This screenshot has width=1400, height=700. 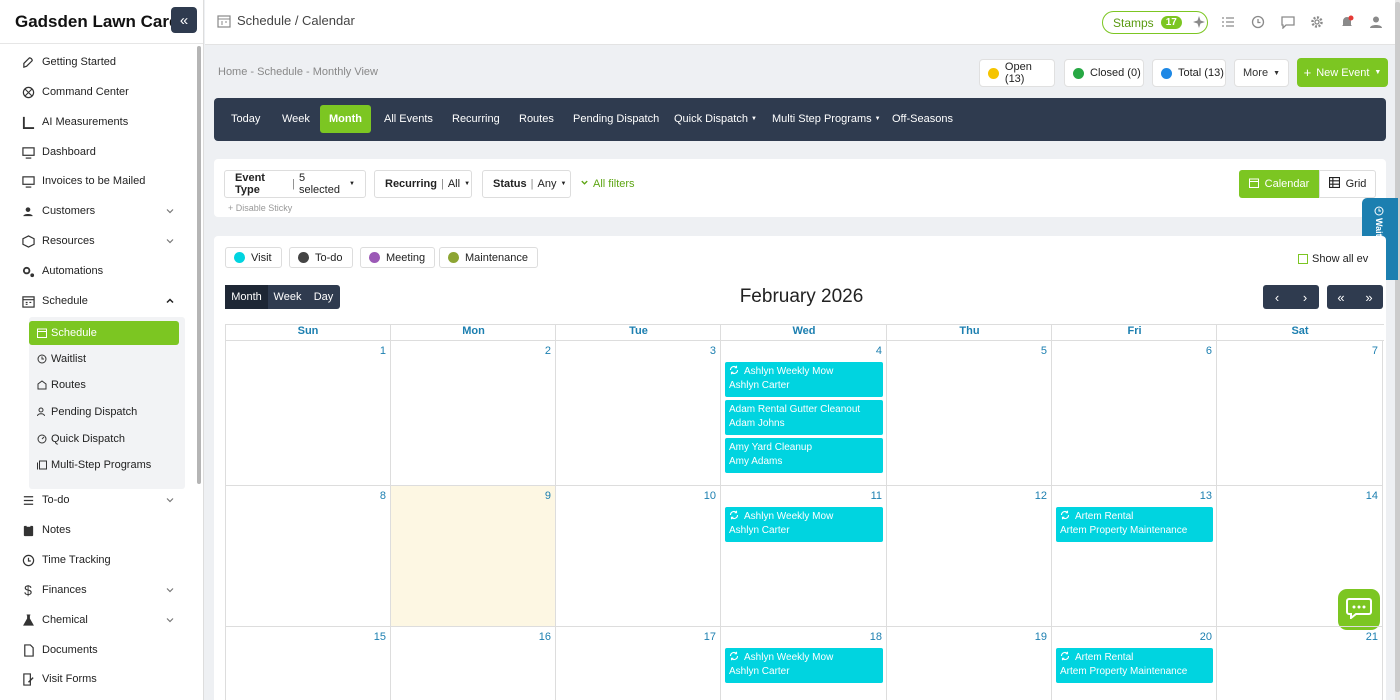 I want to click on event-type-filter: Event Type | 5 selected ▼, so click(x=295, y=184).